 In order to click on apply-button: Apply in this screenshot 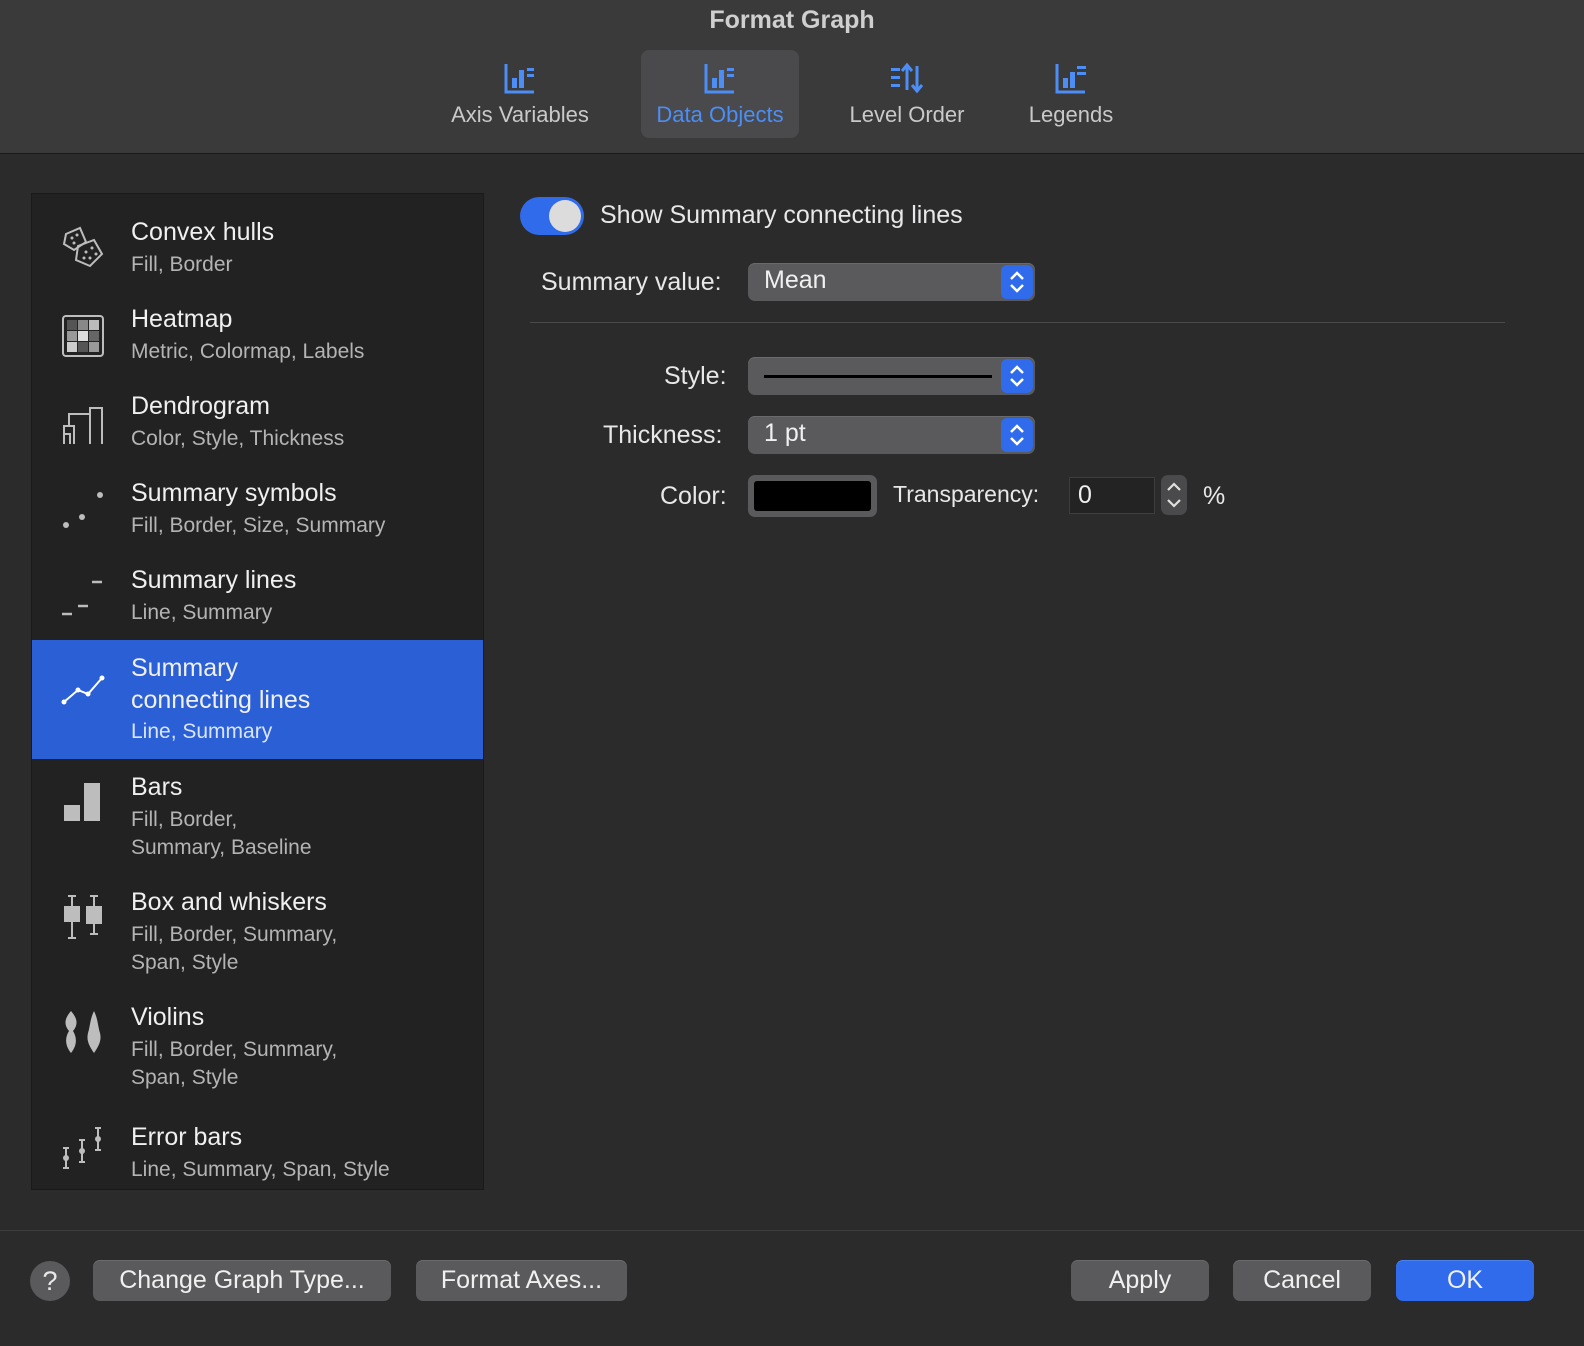, I will do `click(1140, 1280)`.